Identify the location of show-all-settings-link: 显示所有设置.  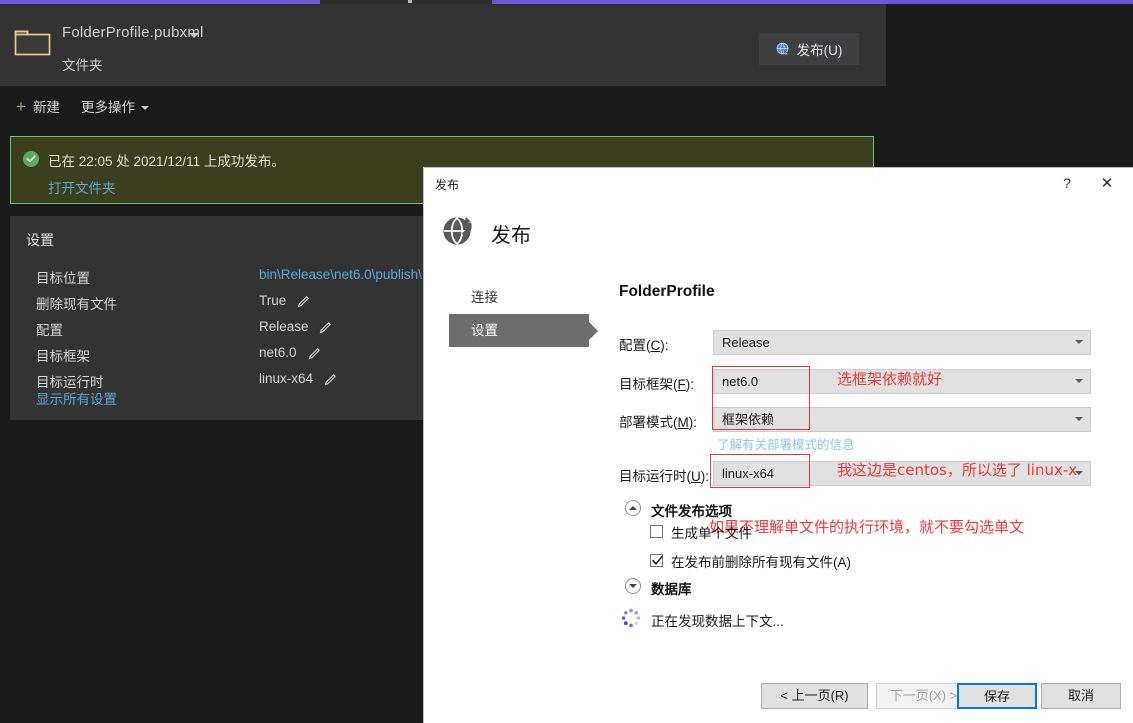
(76, 398).